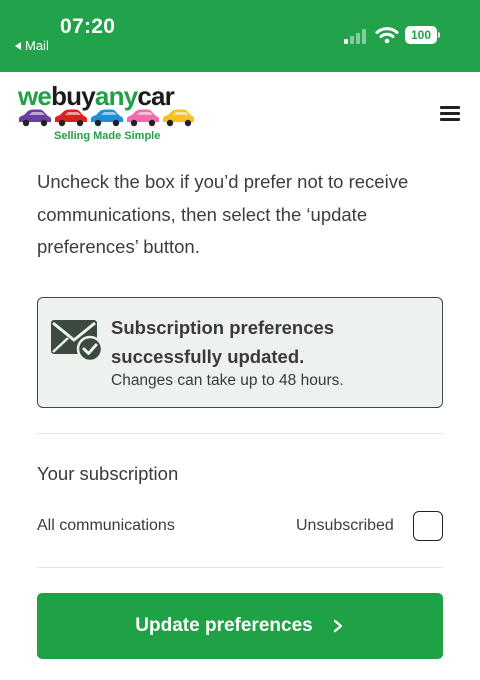 This screenshot has height=680, width=480. What do you see at coordinates (421, 35) in the screenshot?
I see `battery-indicator: 100` at bounding box center [421, 35].